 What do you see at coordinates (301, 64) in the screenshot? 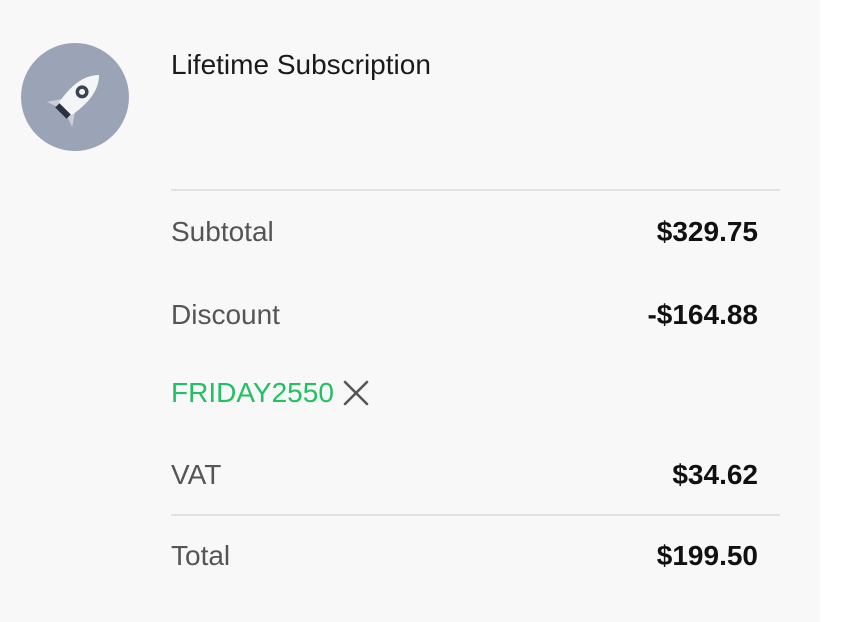
I see `product-name: Lifetime Subscription` at bounding box center [301, 64].